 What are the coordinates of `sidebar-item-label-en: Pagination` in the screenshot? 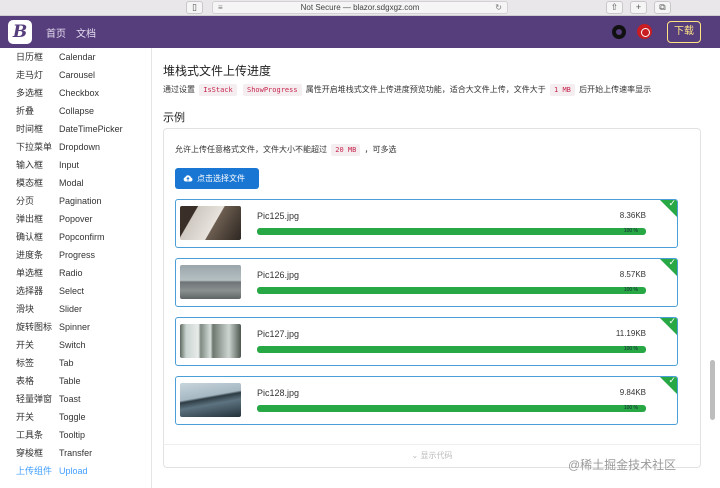 It's located at (80, 201).